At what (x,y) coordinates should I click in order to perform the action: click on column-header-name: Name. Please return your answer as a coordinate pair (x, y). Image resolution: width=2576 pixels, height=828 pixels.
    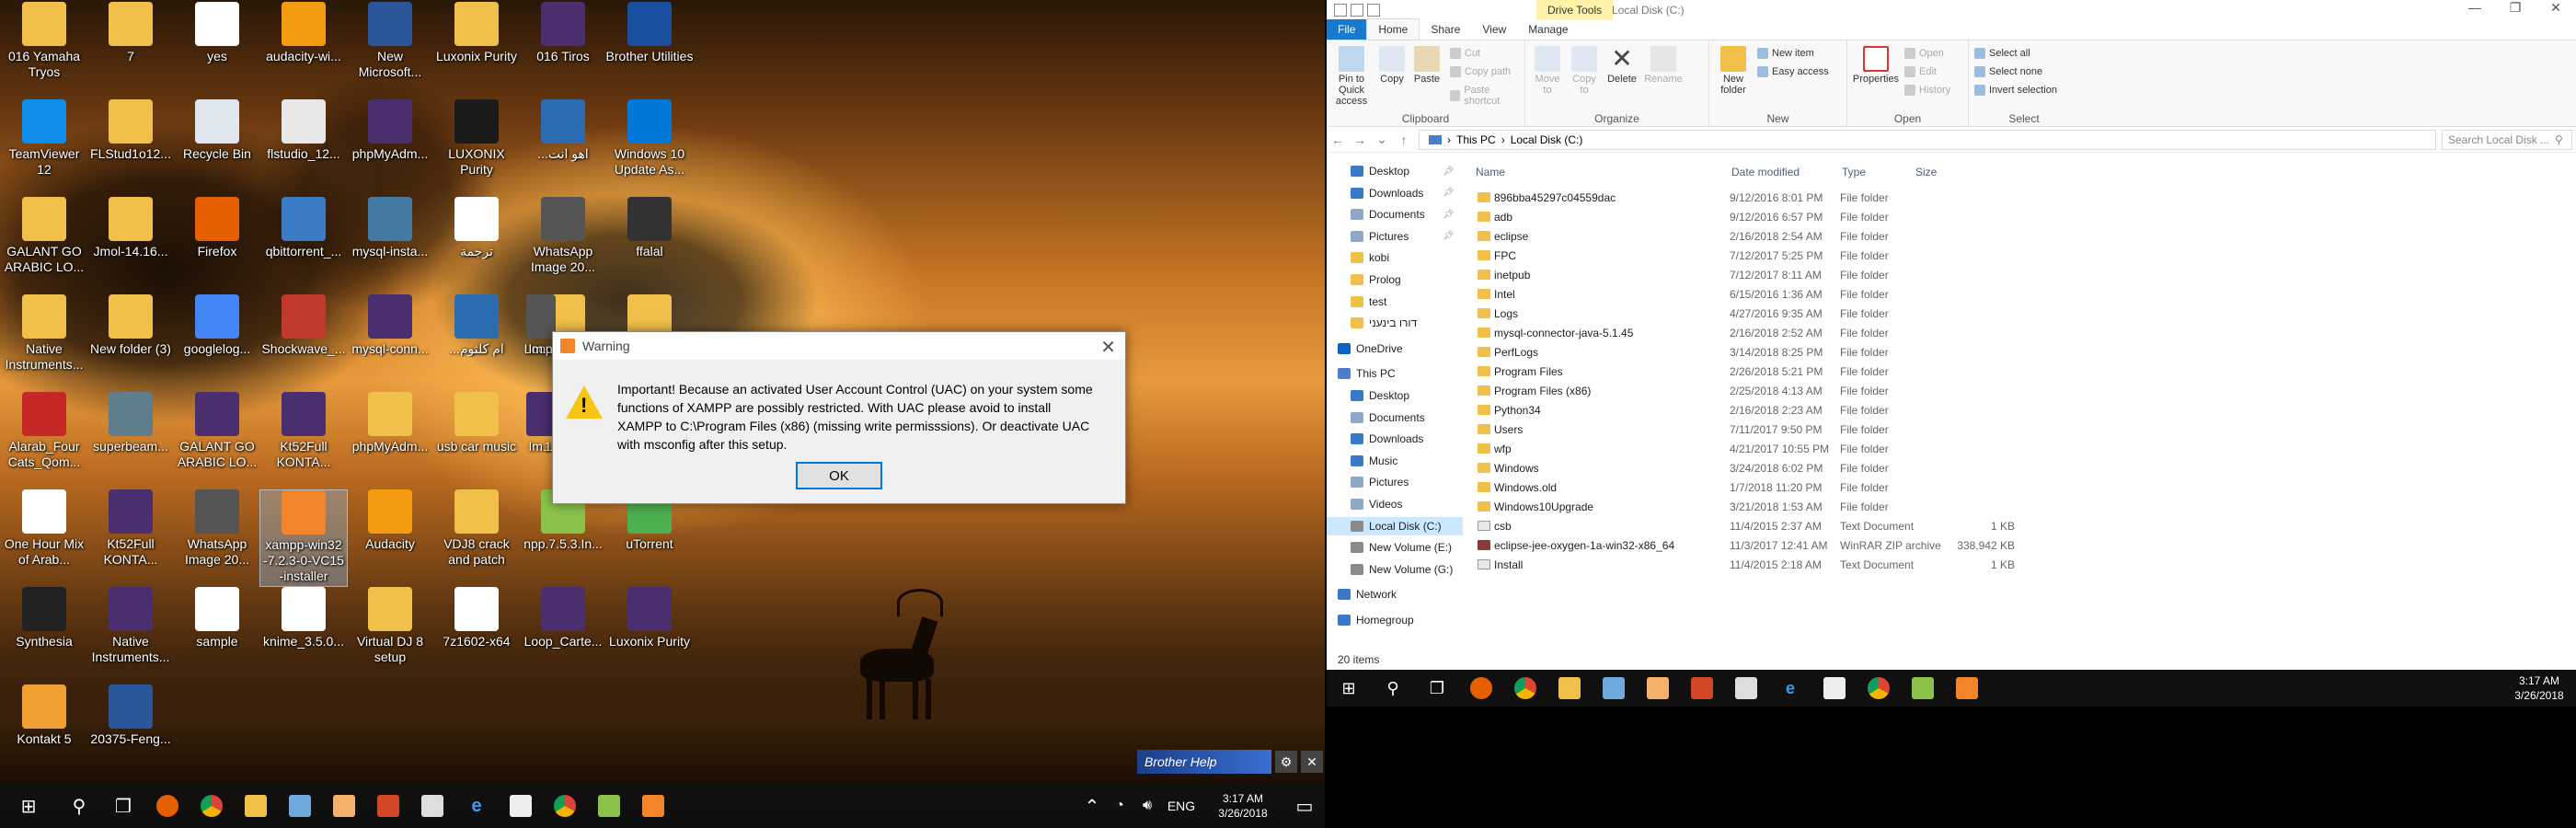
    Looking at the image, I should click on (1490, 172).